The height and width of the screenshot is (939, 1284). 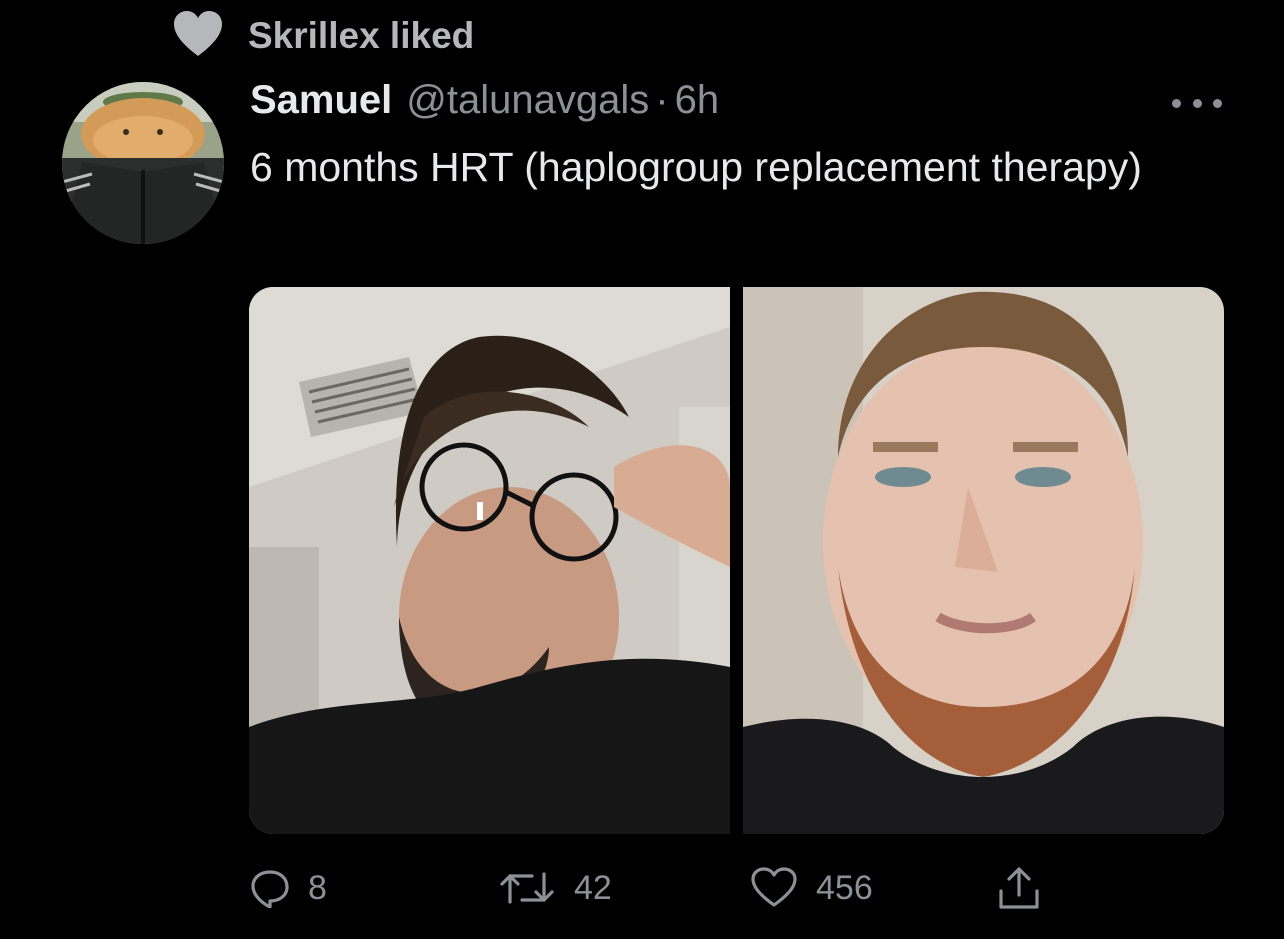 What do you see at coordinates (270, 889) in the screenshot?
I see `reply-icon` at bounding box center [270, 889].